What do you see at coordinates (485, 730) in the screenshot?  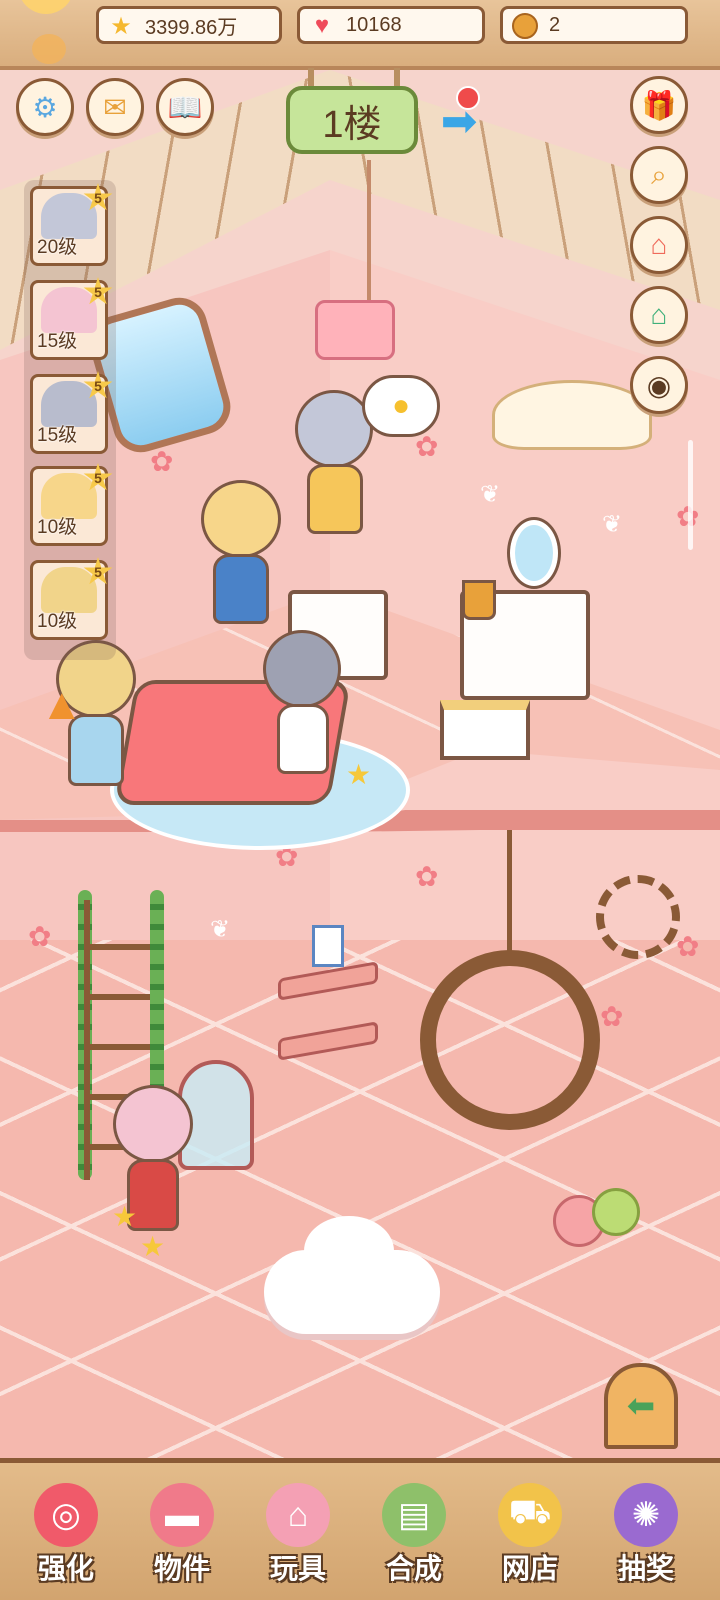 I see `vanity-stool` at bounding box center [485, 730].